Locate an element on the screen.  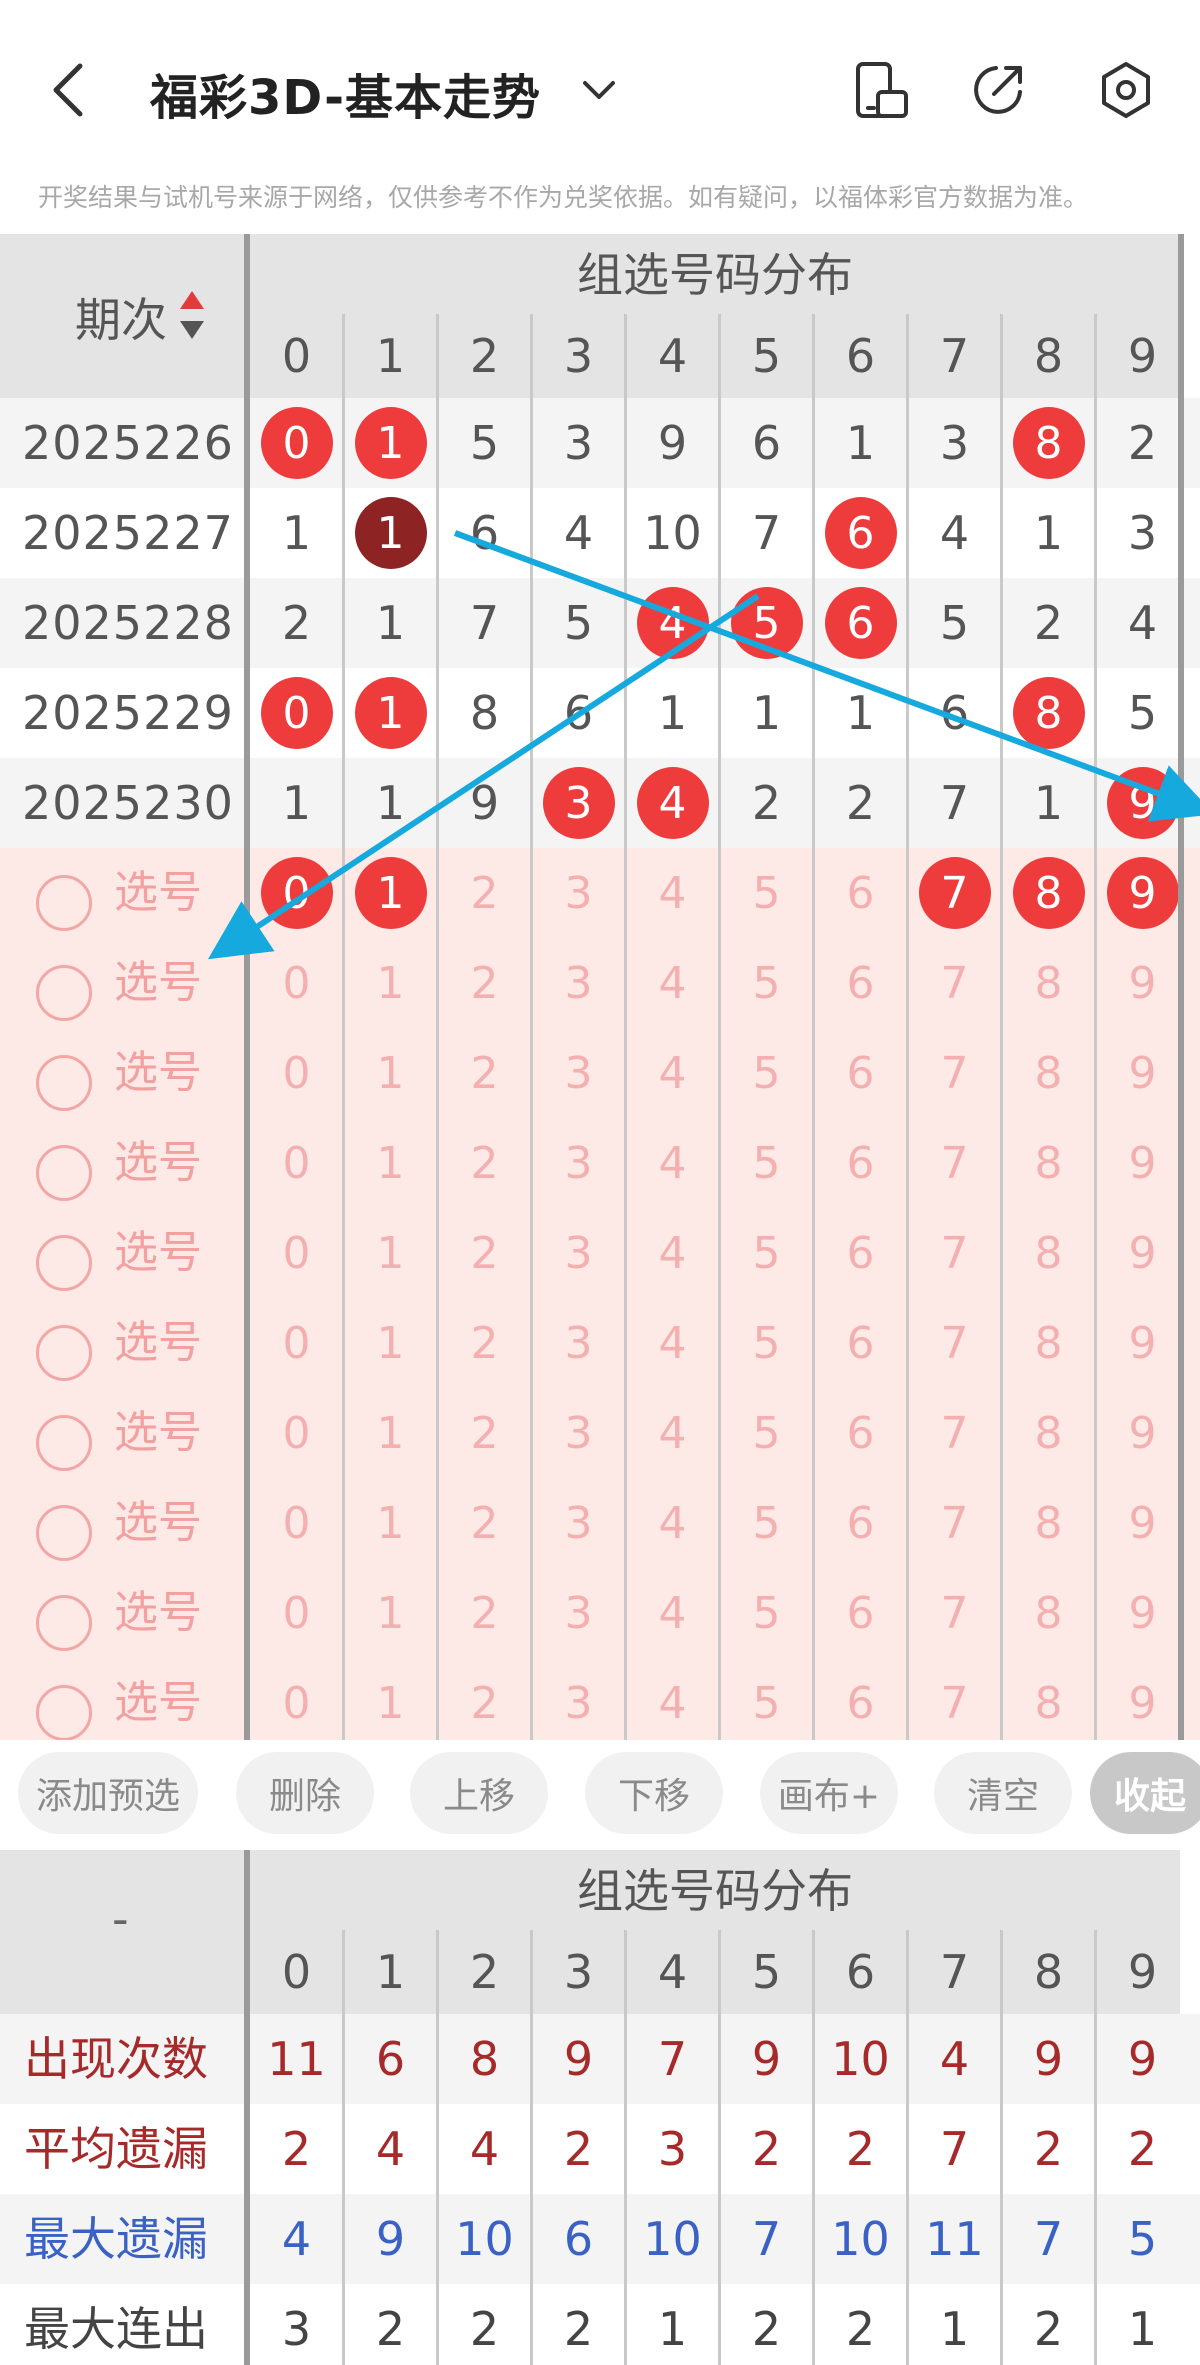
selected-ball: 1 is located at coordinates (390, 893).